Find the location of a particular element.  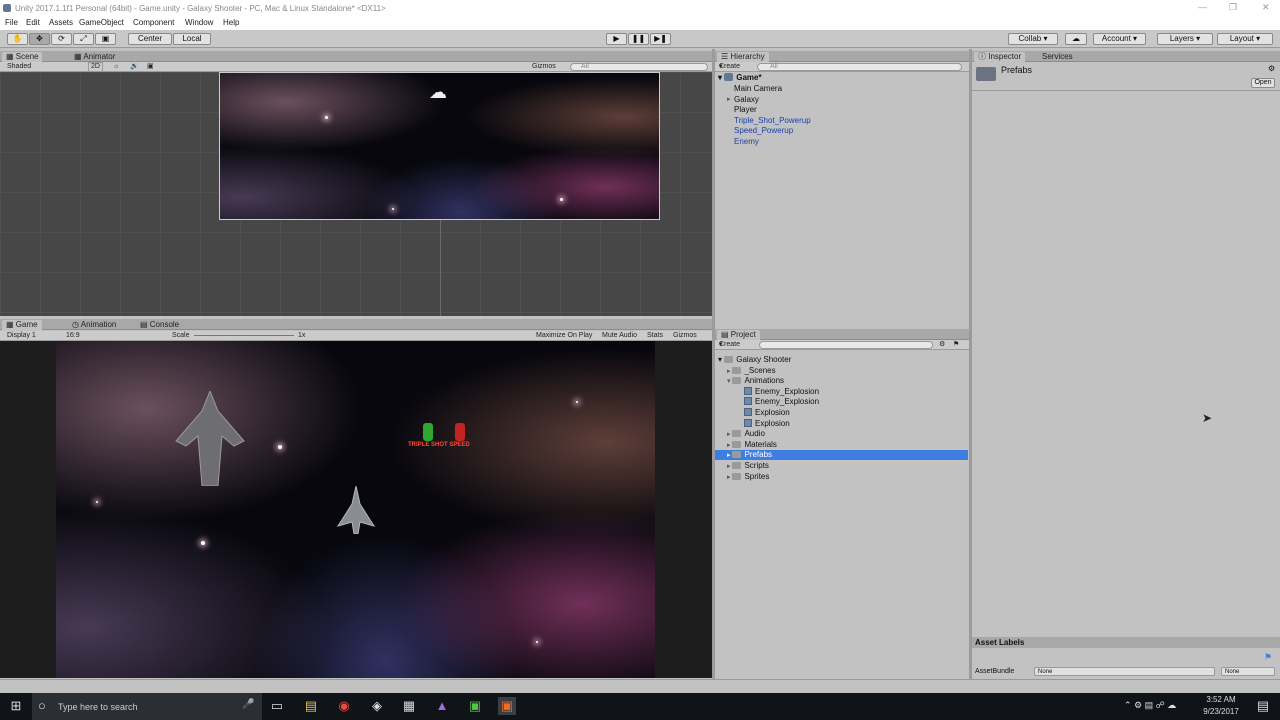

tab-console: ▤ Console is located at coordinates (159, 325).